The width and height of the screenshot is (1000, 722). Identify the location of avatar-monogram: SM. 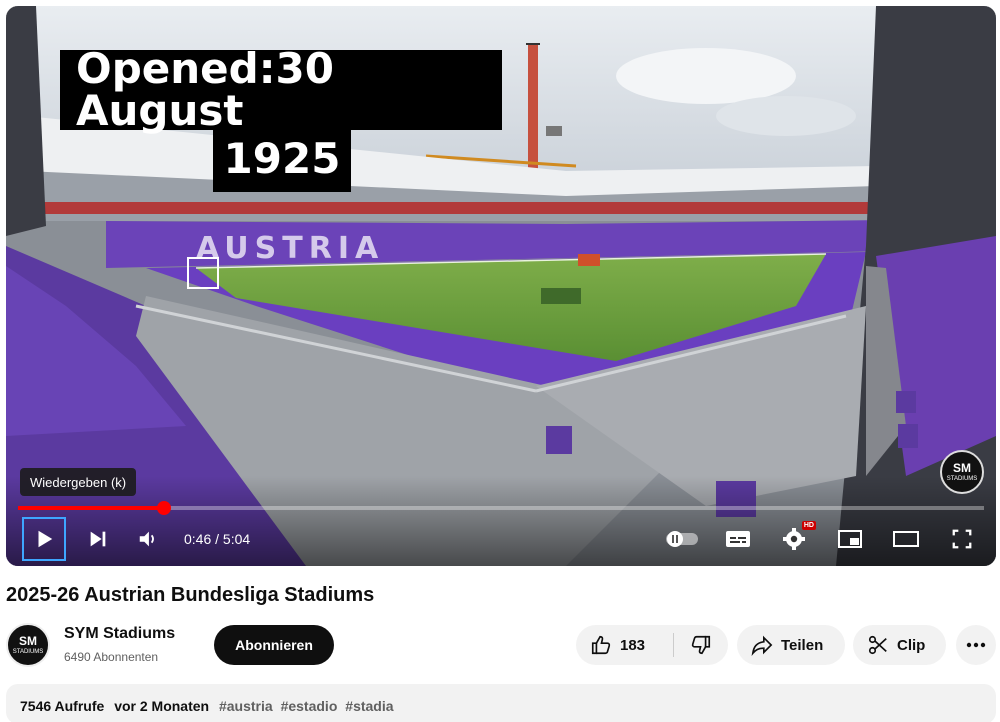
(28, 641).